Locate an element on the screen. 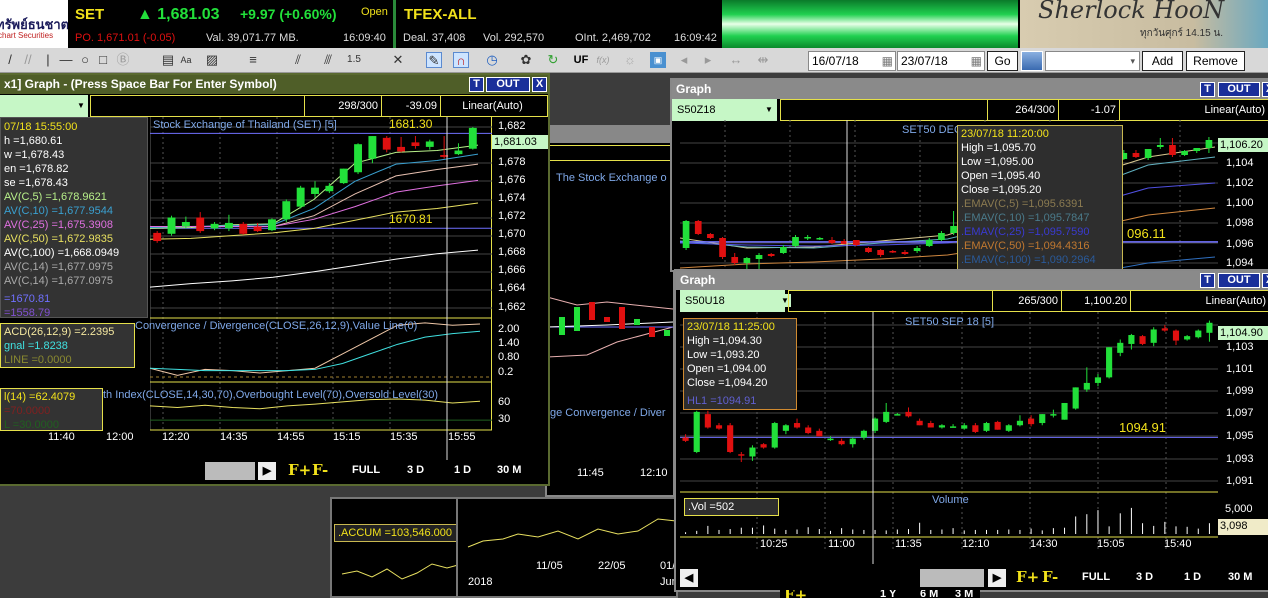 Image resolution: width=1268 pixels, height=598 pixels. parallel-line-tool-icon: // is located at coordinates (28, 60).